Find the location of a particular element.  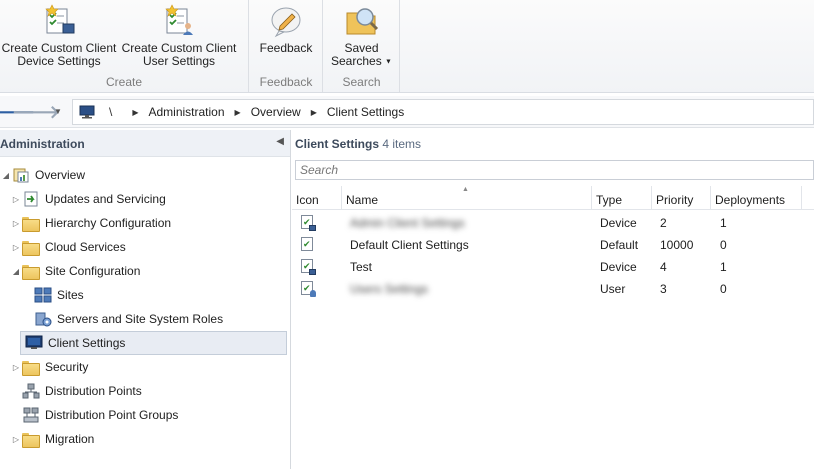

row-name: Users Settings is located at coordinates (389, 289).